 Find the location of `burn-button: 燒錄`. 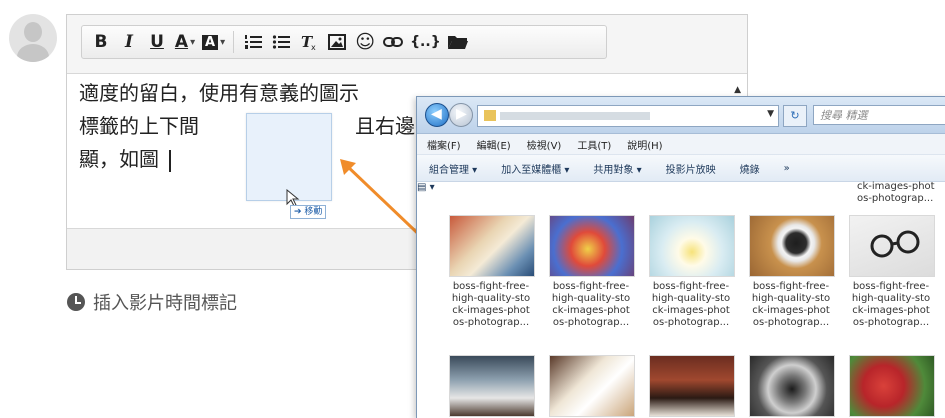

burn-button: 燒錄 is located at coordinates (750, 168).